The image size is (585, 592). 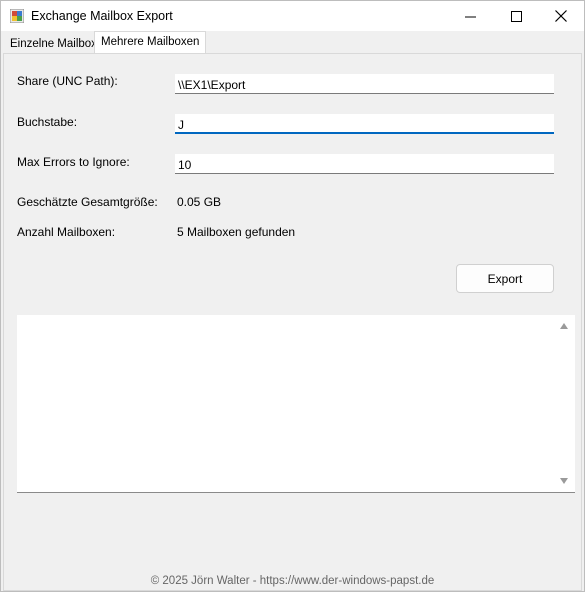 I want to click on close-icon, so click(x=561, y=16).